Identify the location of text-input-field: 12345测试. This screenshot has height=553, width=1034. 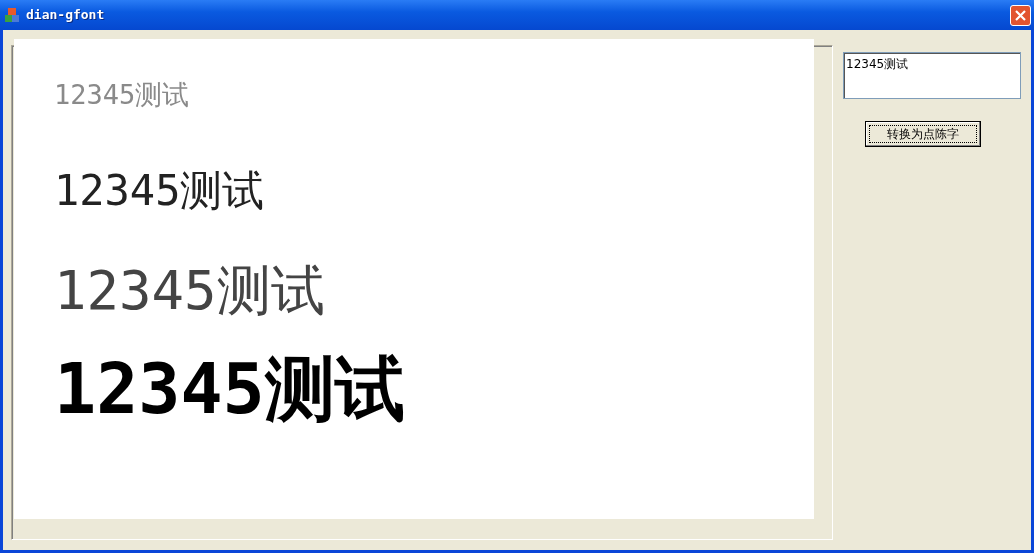
(932, 75).